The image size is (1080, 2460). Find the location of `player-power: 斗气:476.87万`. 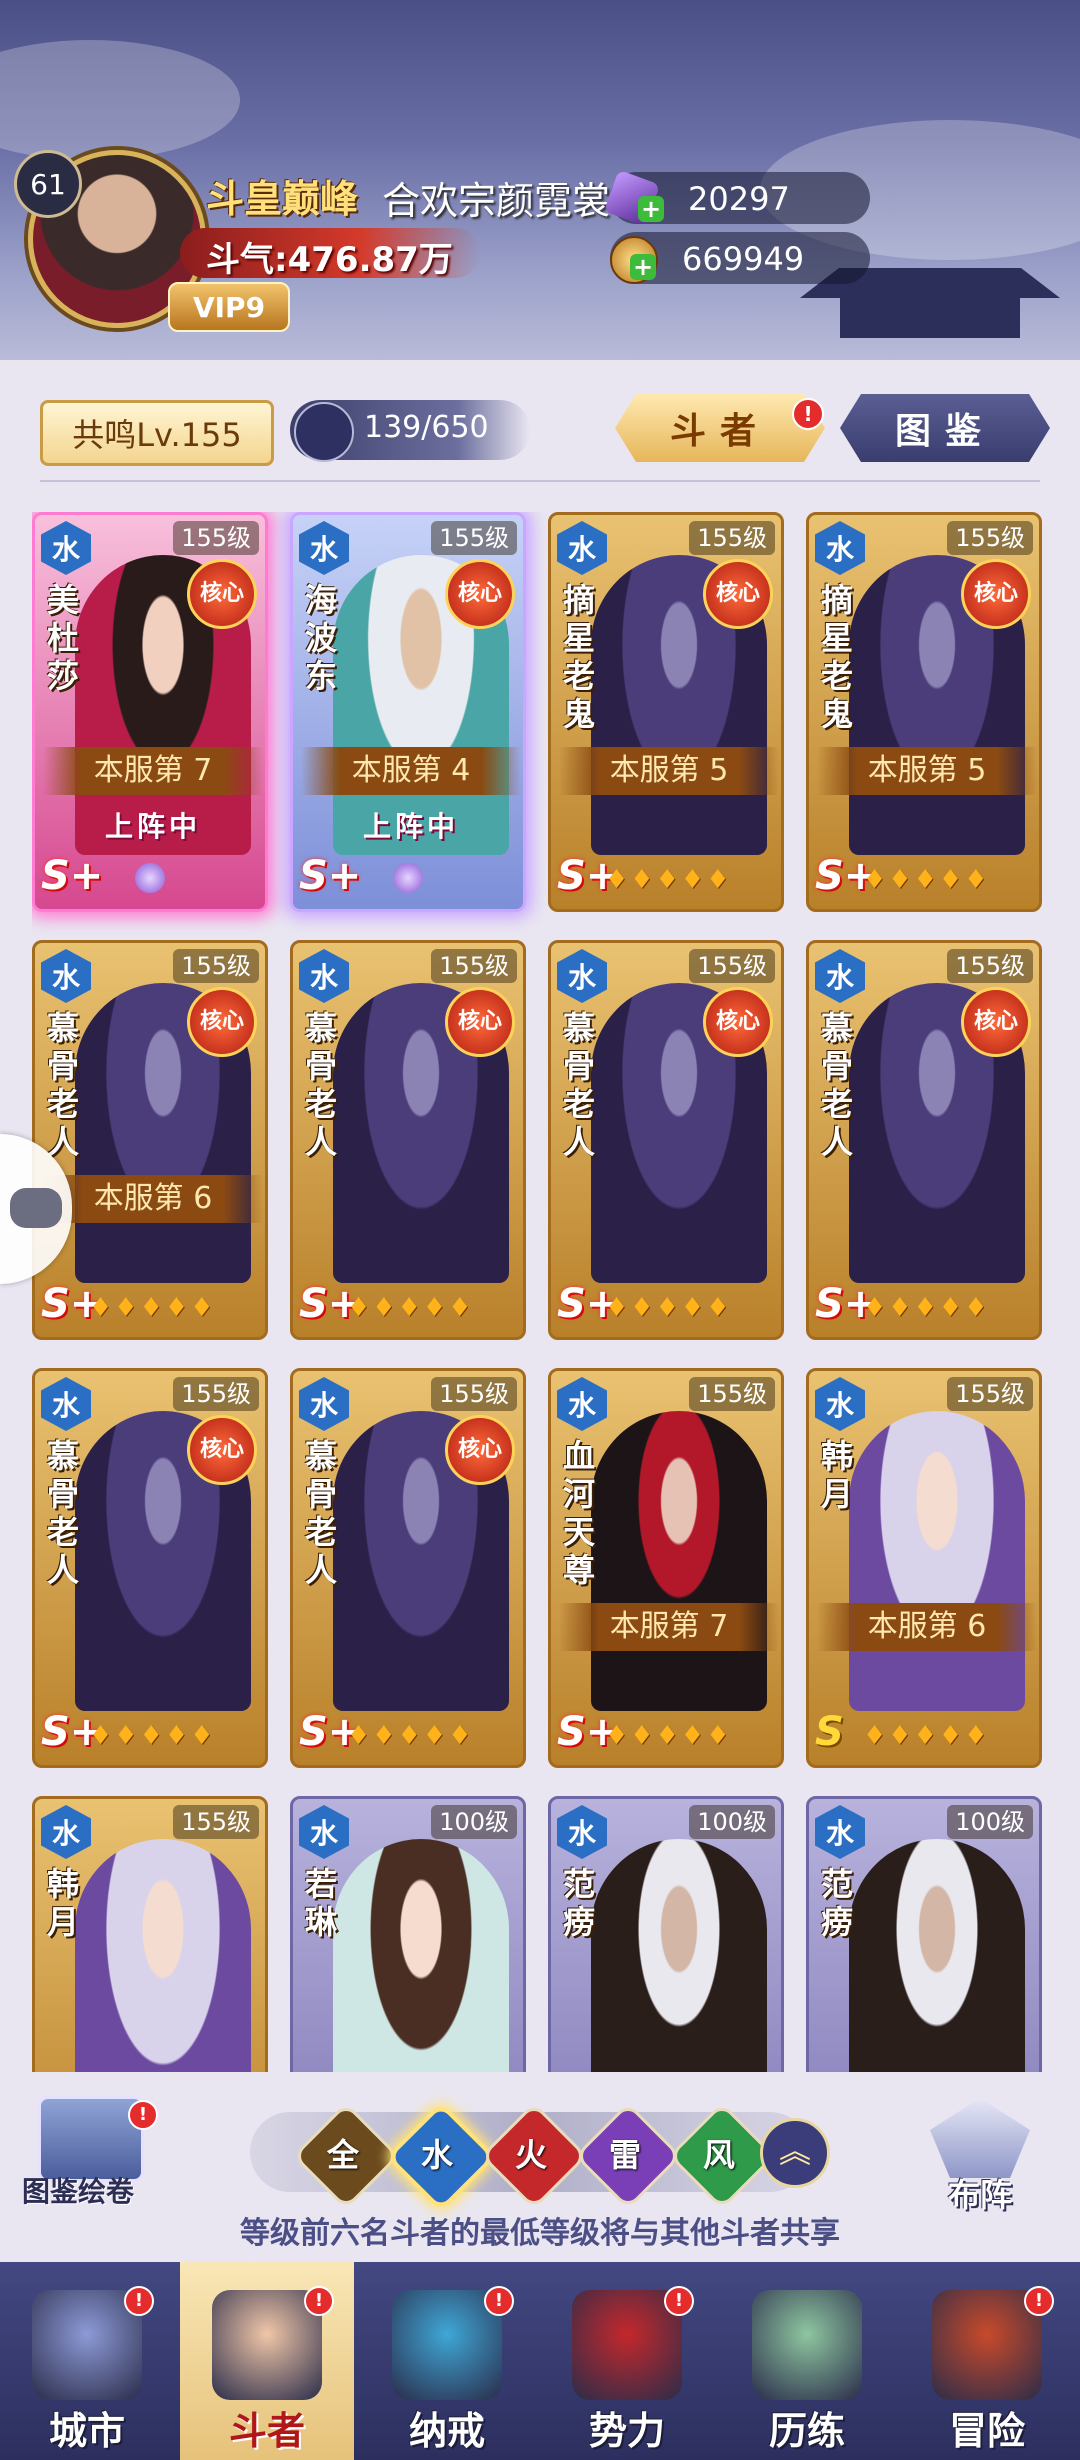

player-power: 斗气:476.87万 is located at coordinates (329, 260).